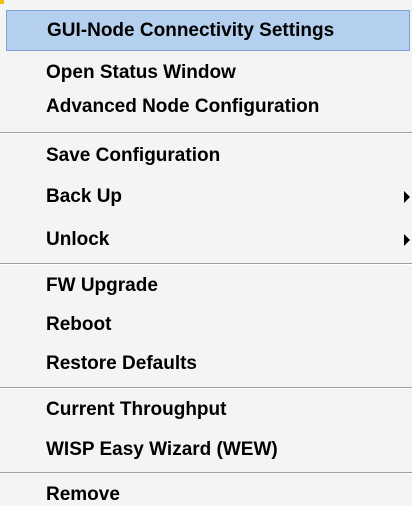 The height and width of the screenshot is (515, 412). Describe the element at coordinates (84, 196) in the screenshot. I see `menu-item-label: Back Up` at that location.